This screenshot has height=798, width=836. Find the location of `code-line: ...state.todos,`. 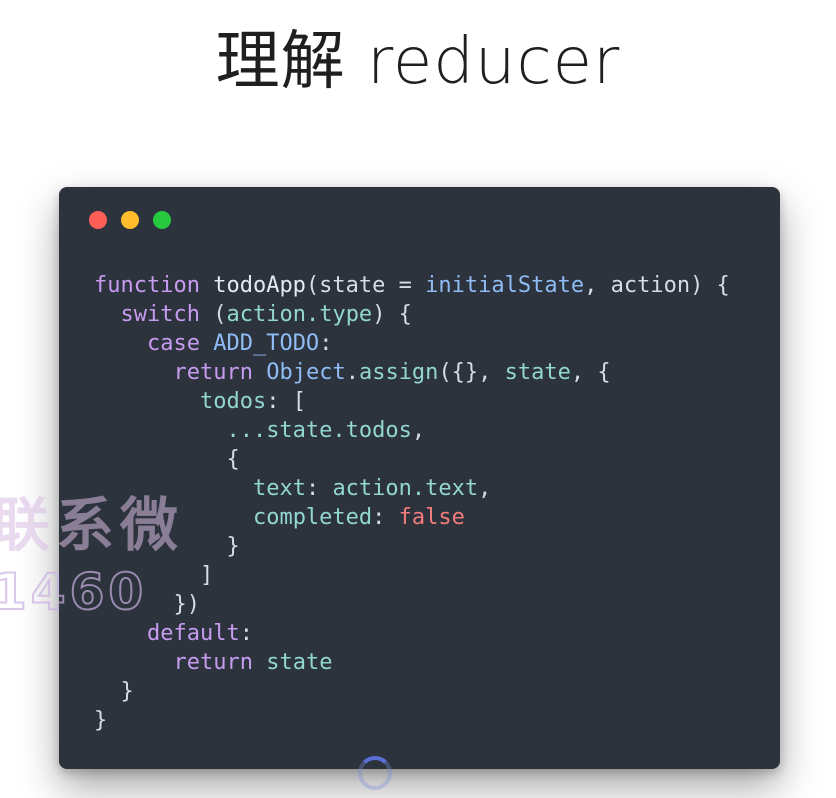

code-line: ...state.todos, is located at coordinates (412, 430).